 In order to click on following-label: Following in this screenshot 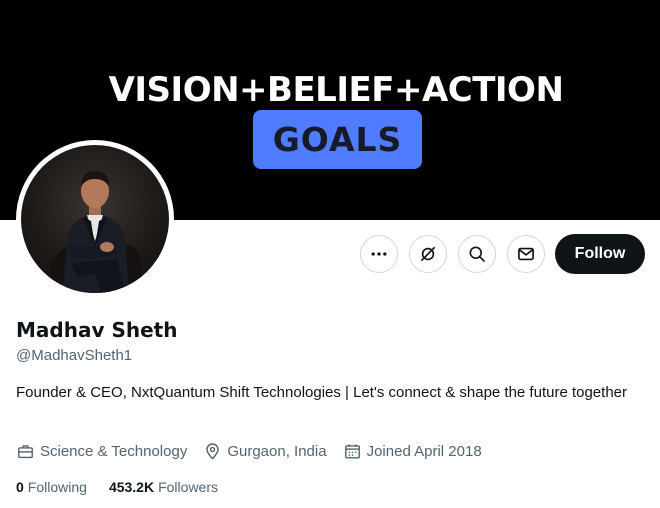, I will do `click(57, 487)`.